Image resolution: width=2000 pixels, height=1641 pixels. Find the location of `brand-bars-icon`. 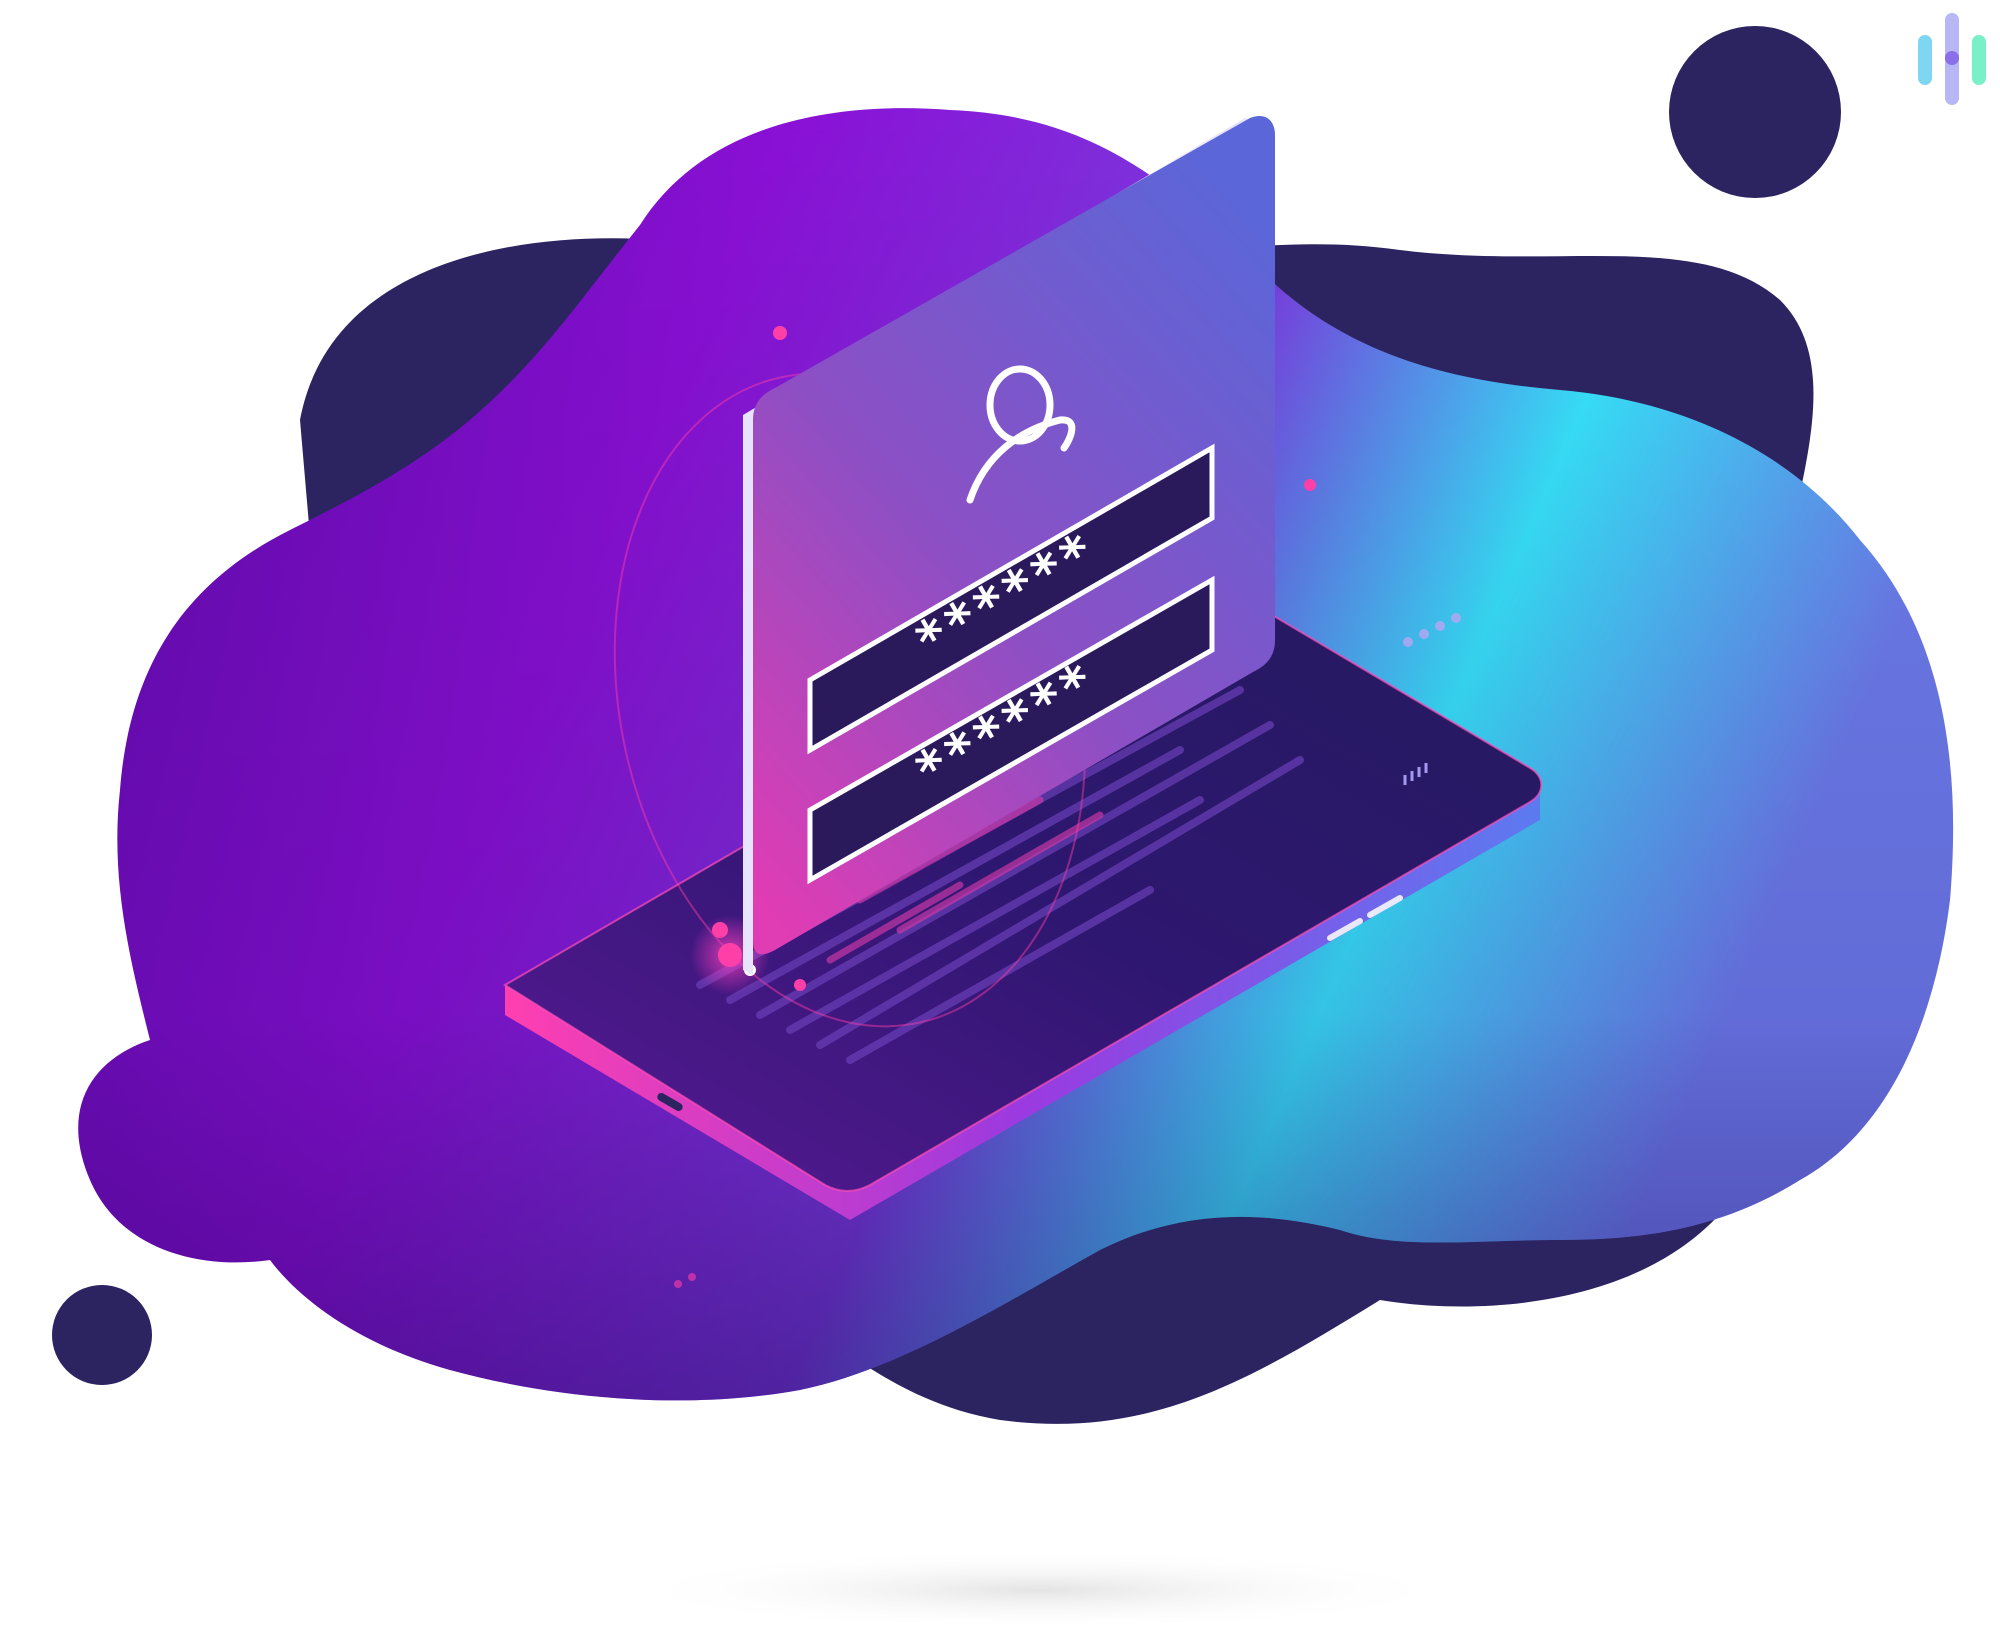

brand-bars-icon is located at coordinates (1952, 59).